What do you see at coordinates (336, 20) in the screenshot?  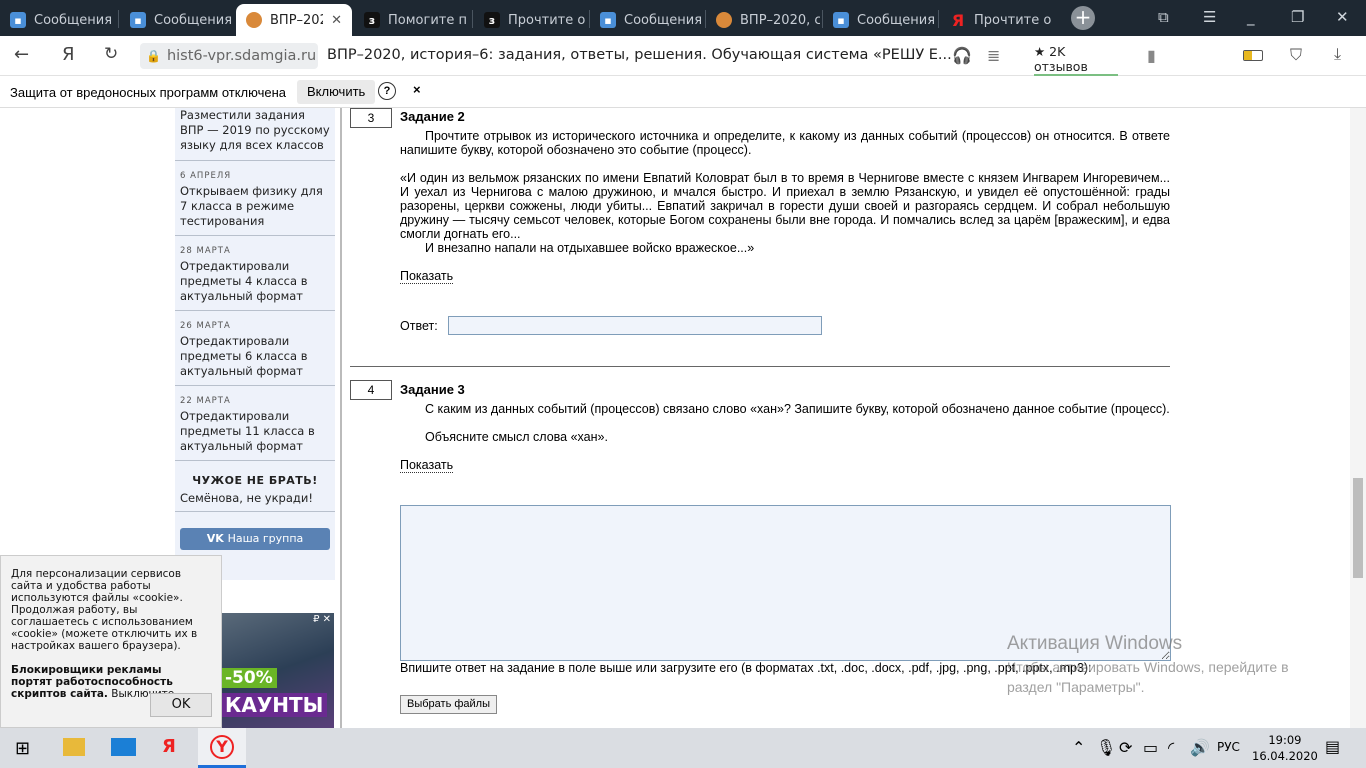 I see `close-tab-icon: ✕` at bounding box center [336, 20].